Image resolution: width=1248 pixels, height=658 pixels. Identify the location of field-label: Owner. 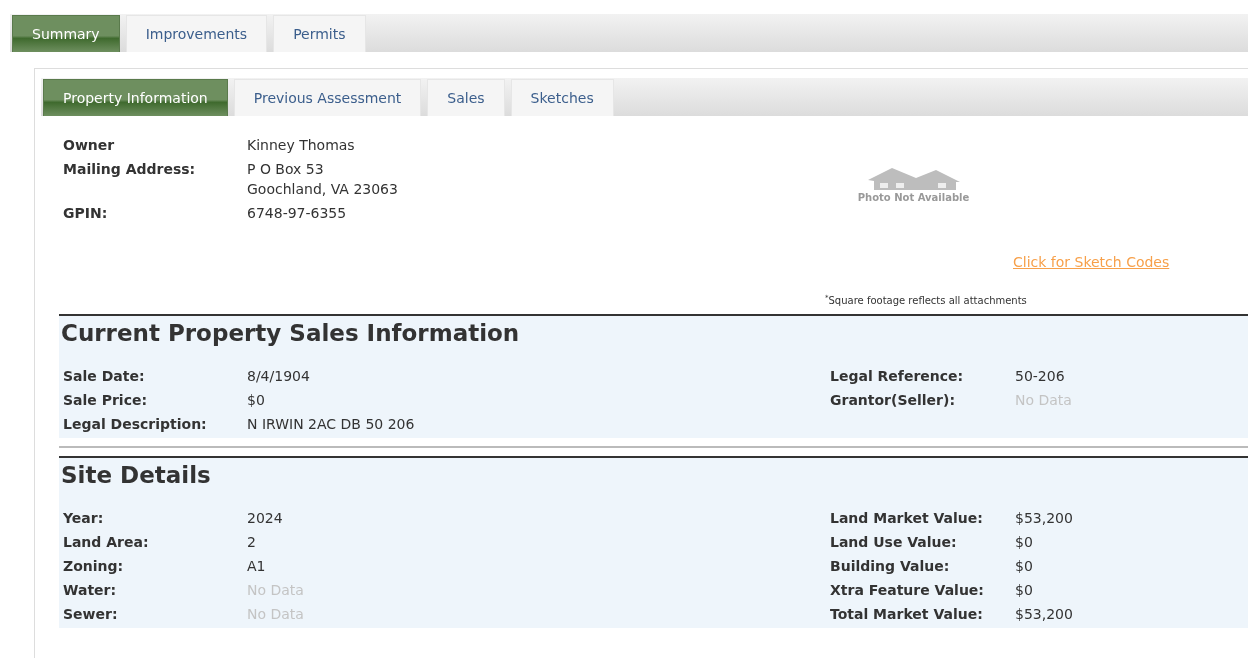
(89, 145).